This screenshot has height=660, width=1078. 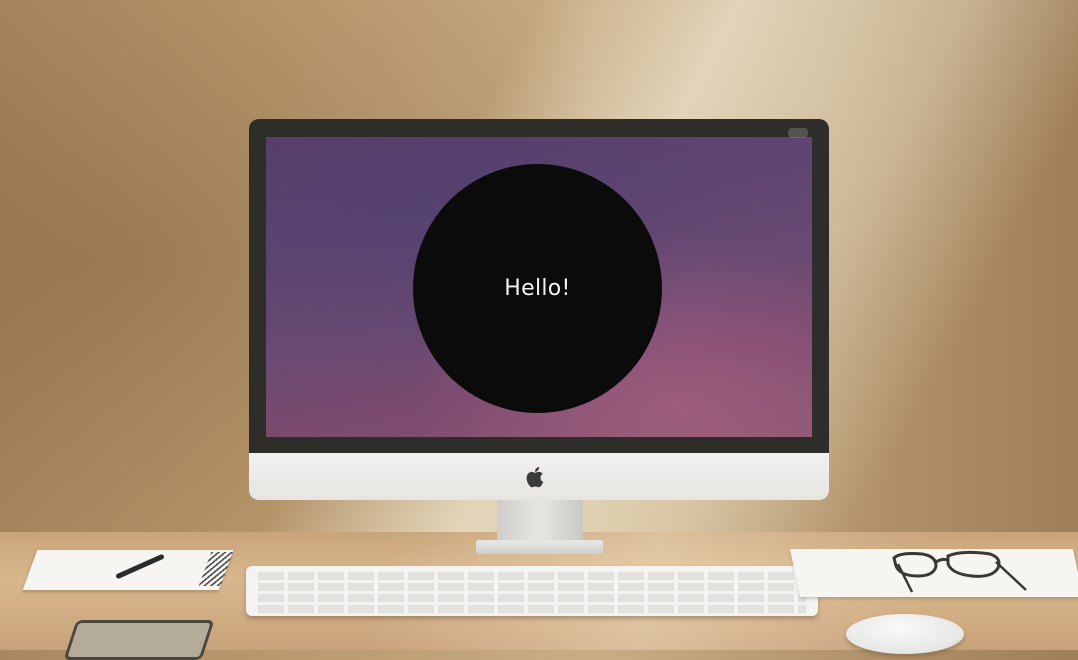 I want to click on smartphone, so click(x=139, y=640).